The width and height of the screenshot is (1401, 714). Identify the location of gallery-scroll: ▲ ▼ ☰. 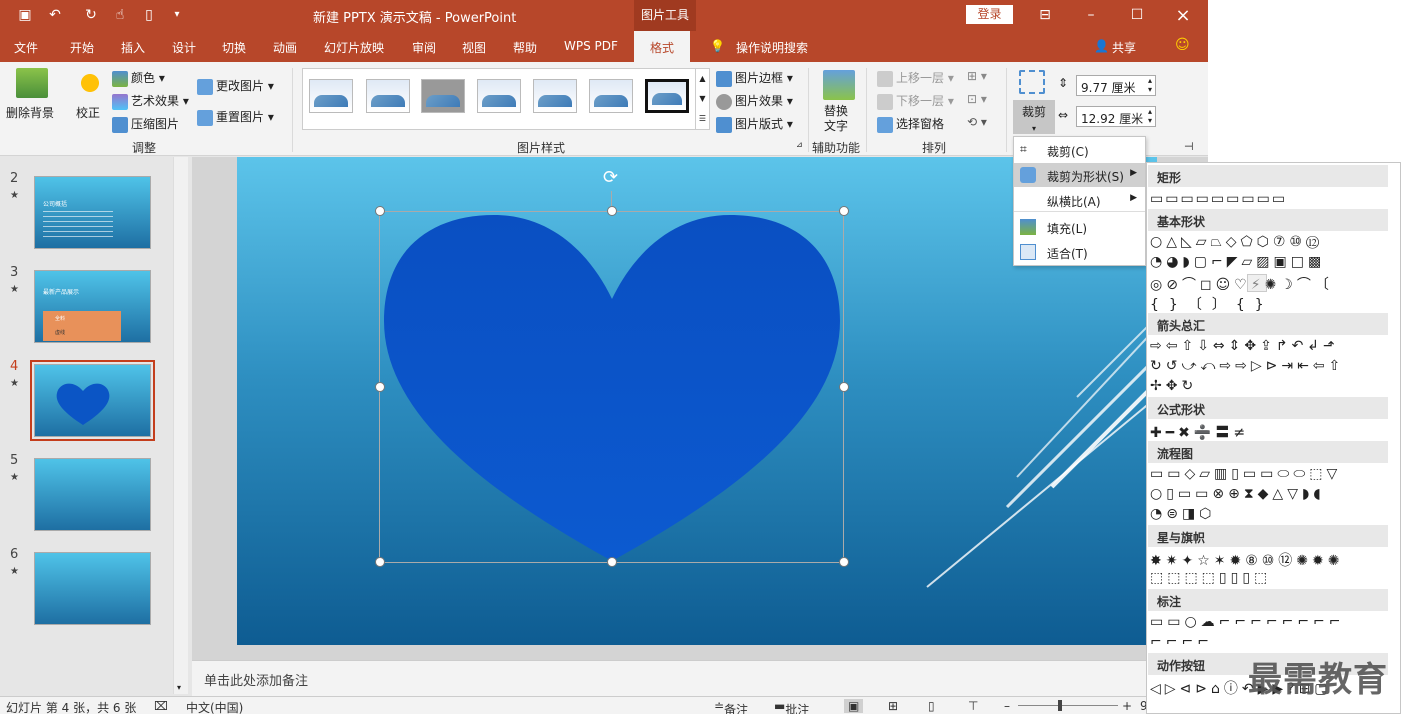
(702, 99).